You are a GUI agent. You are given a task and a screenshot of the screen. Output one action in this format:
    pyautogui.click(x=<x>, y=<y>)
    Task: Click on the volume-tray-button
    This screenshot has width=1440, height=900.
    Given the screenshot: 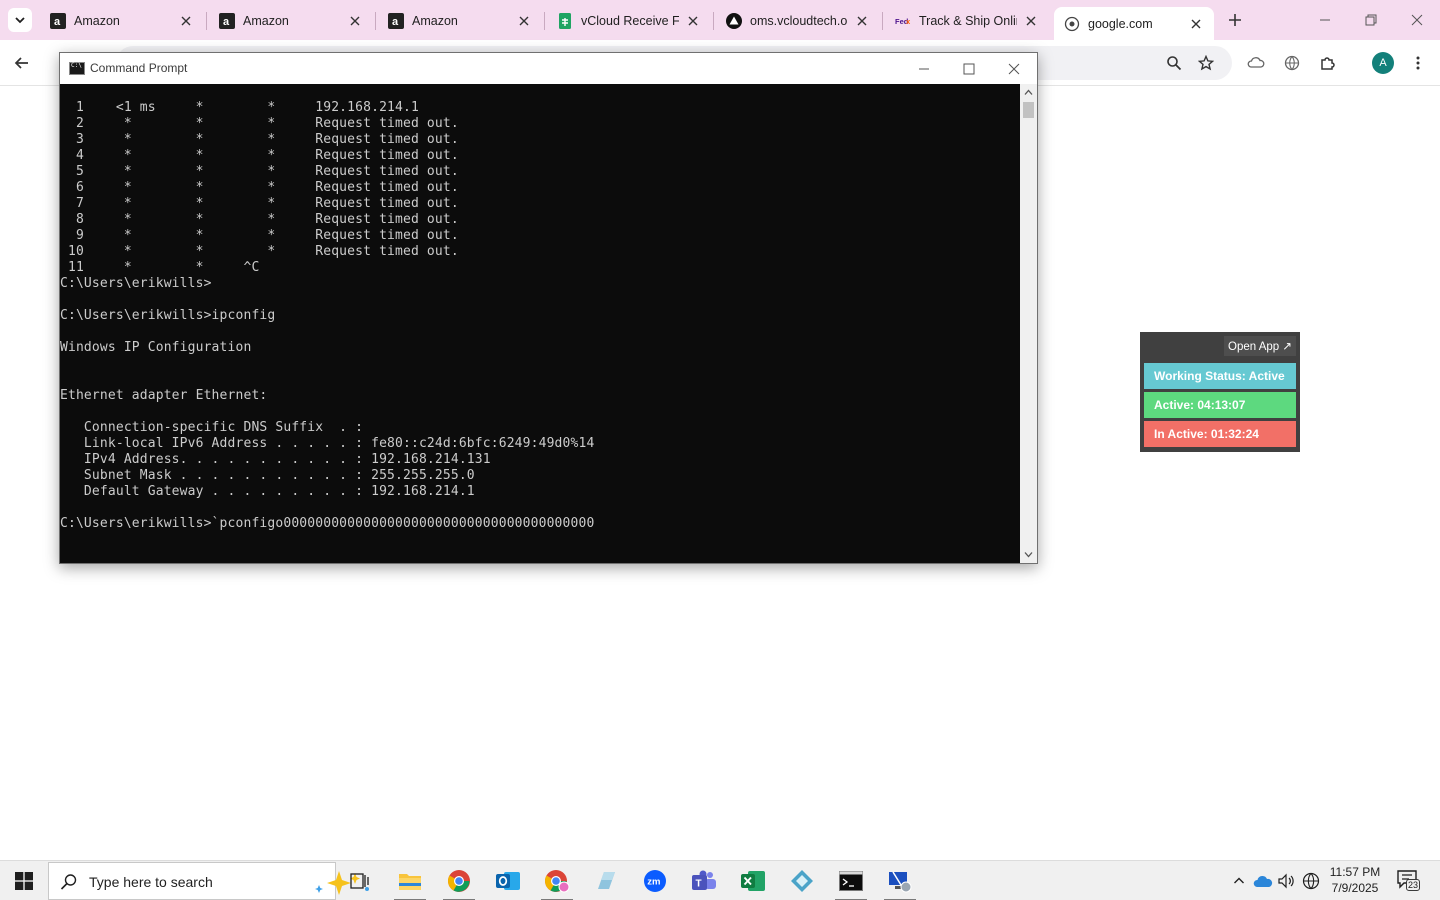 What is the action you would take?
    pyautogui.click(x=1286, y=881)
    